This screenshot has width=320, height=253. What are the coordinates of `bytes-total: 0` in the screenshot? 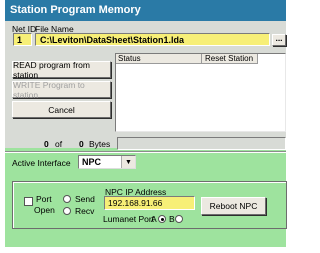 It's located at (81, 144).